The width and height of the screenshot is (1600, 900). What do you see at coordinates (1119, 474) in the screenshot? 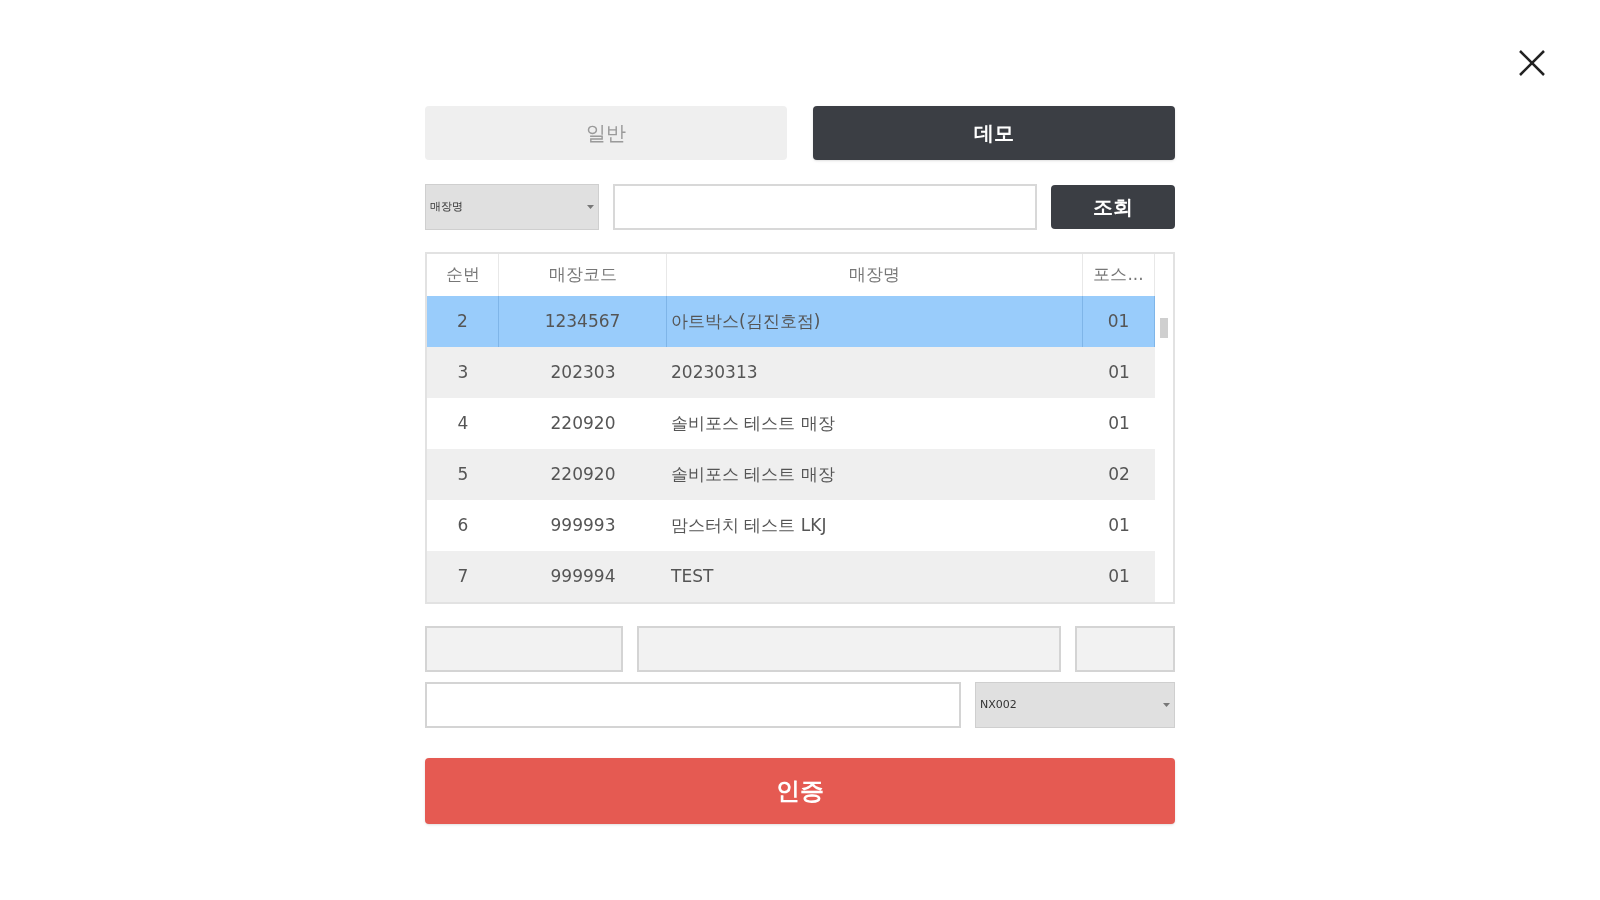
I see `table-cell-text: 02` at bounding box center [1119, 474].